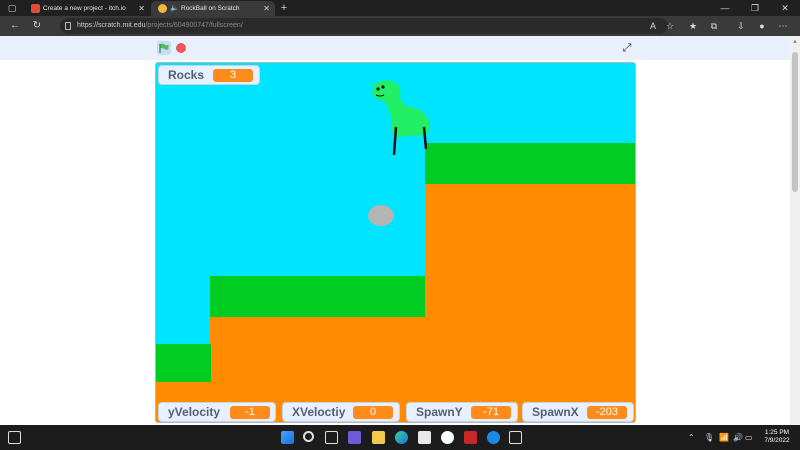 The height and width of the screenshot is (450, 800). I want to click on monitor-value: -203, so click(607, 412).